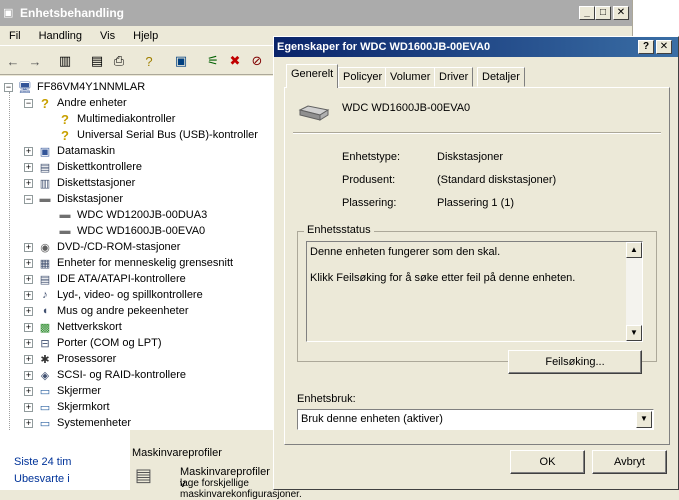 This screenshot has width=679, height=500. I want to click on tree-node: + ▤ Diskettkontrollere, so click(83, 167).